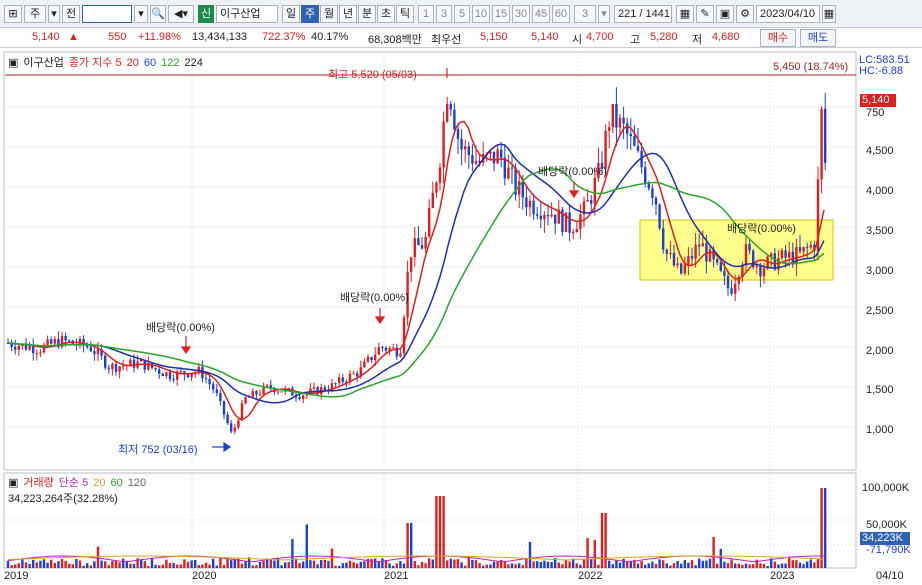 Image resolution: width=922 pixels, height=585 pixels. I want to click on volume-current: 34,223,264주(32.28%), so click(63, 499).